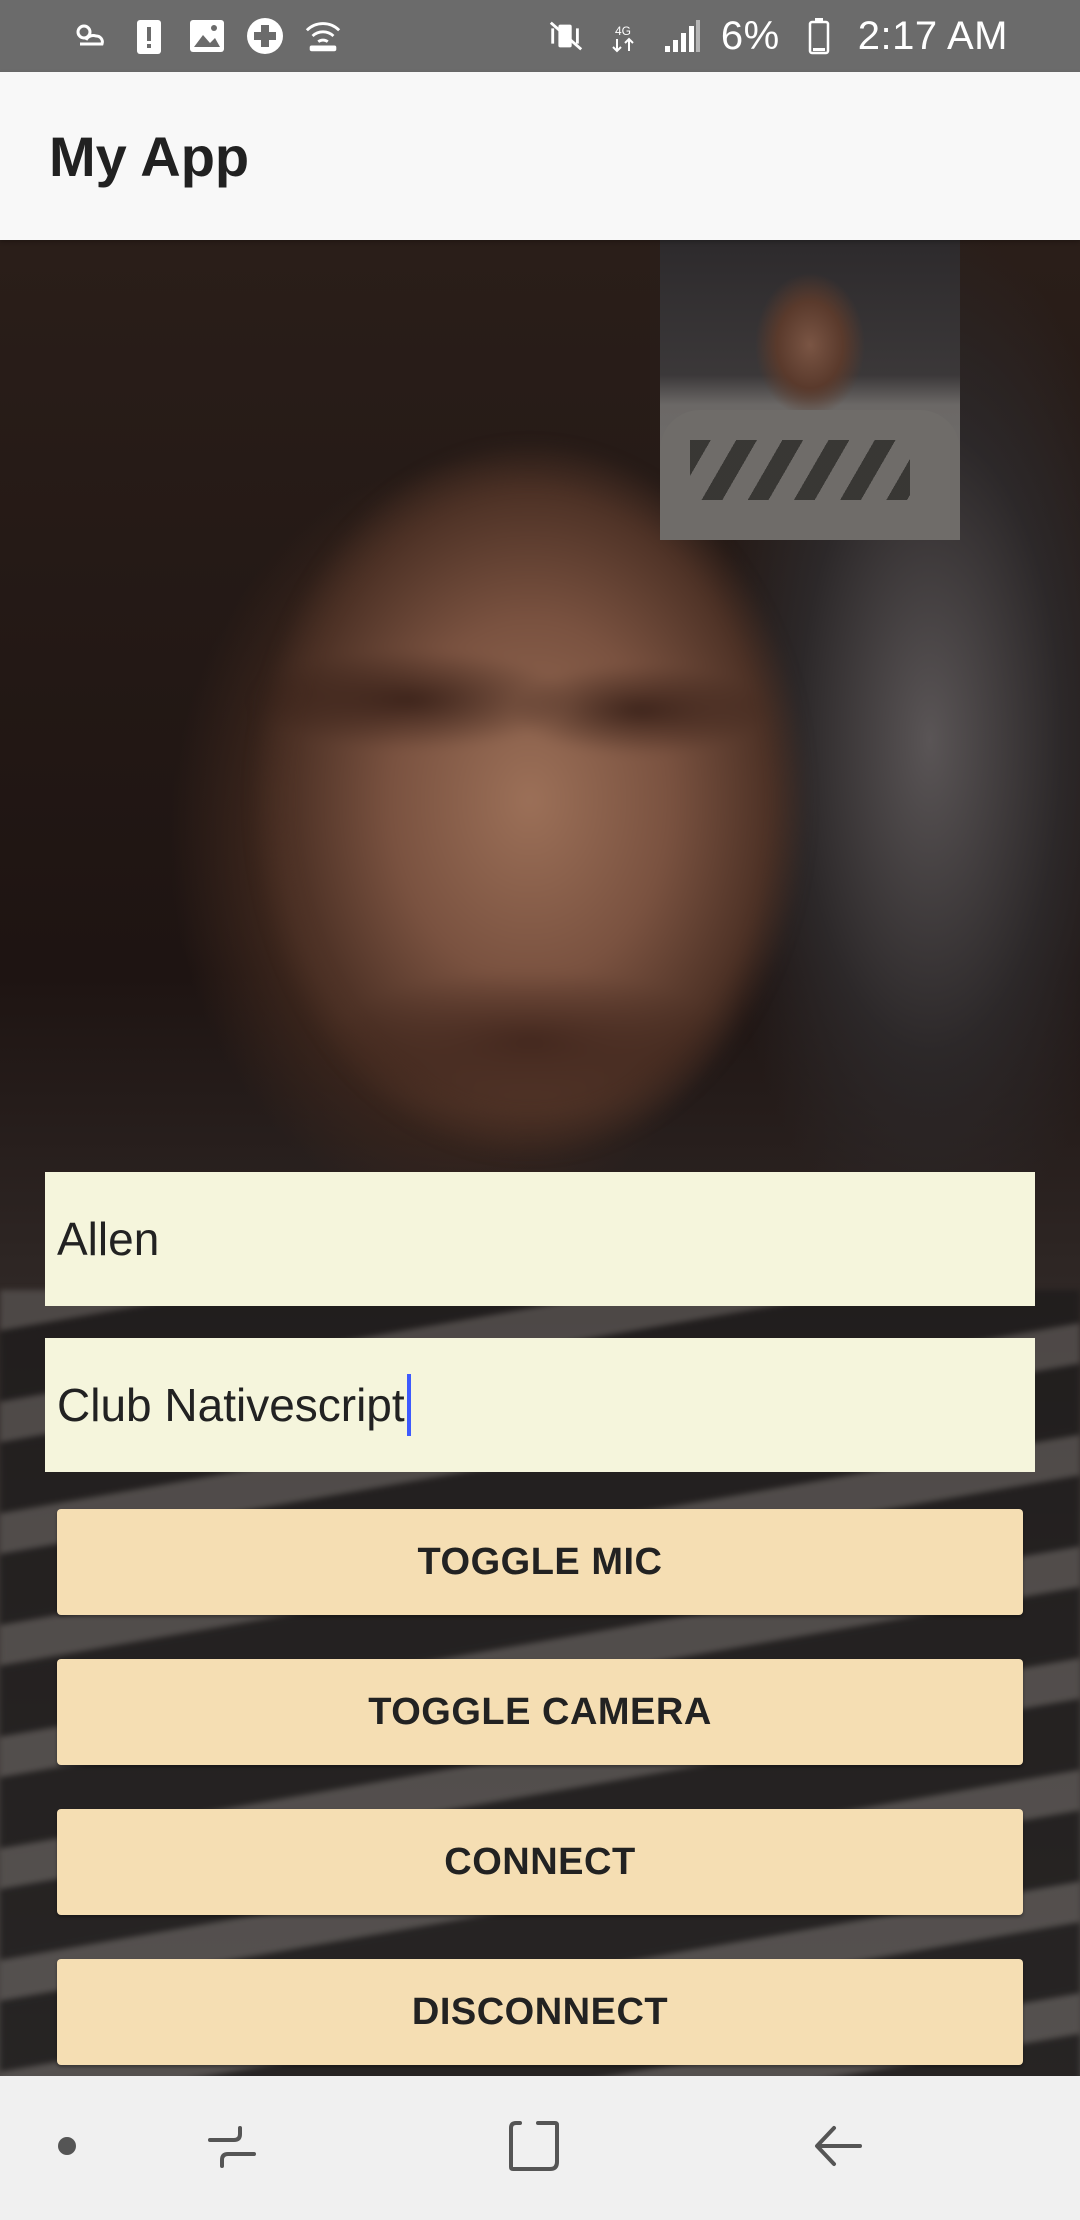 This screenshot has height=2220, width=1080. I want to click on room-field: Club Nativescript, so click(540, 1405).